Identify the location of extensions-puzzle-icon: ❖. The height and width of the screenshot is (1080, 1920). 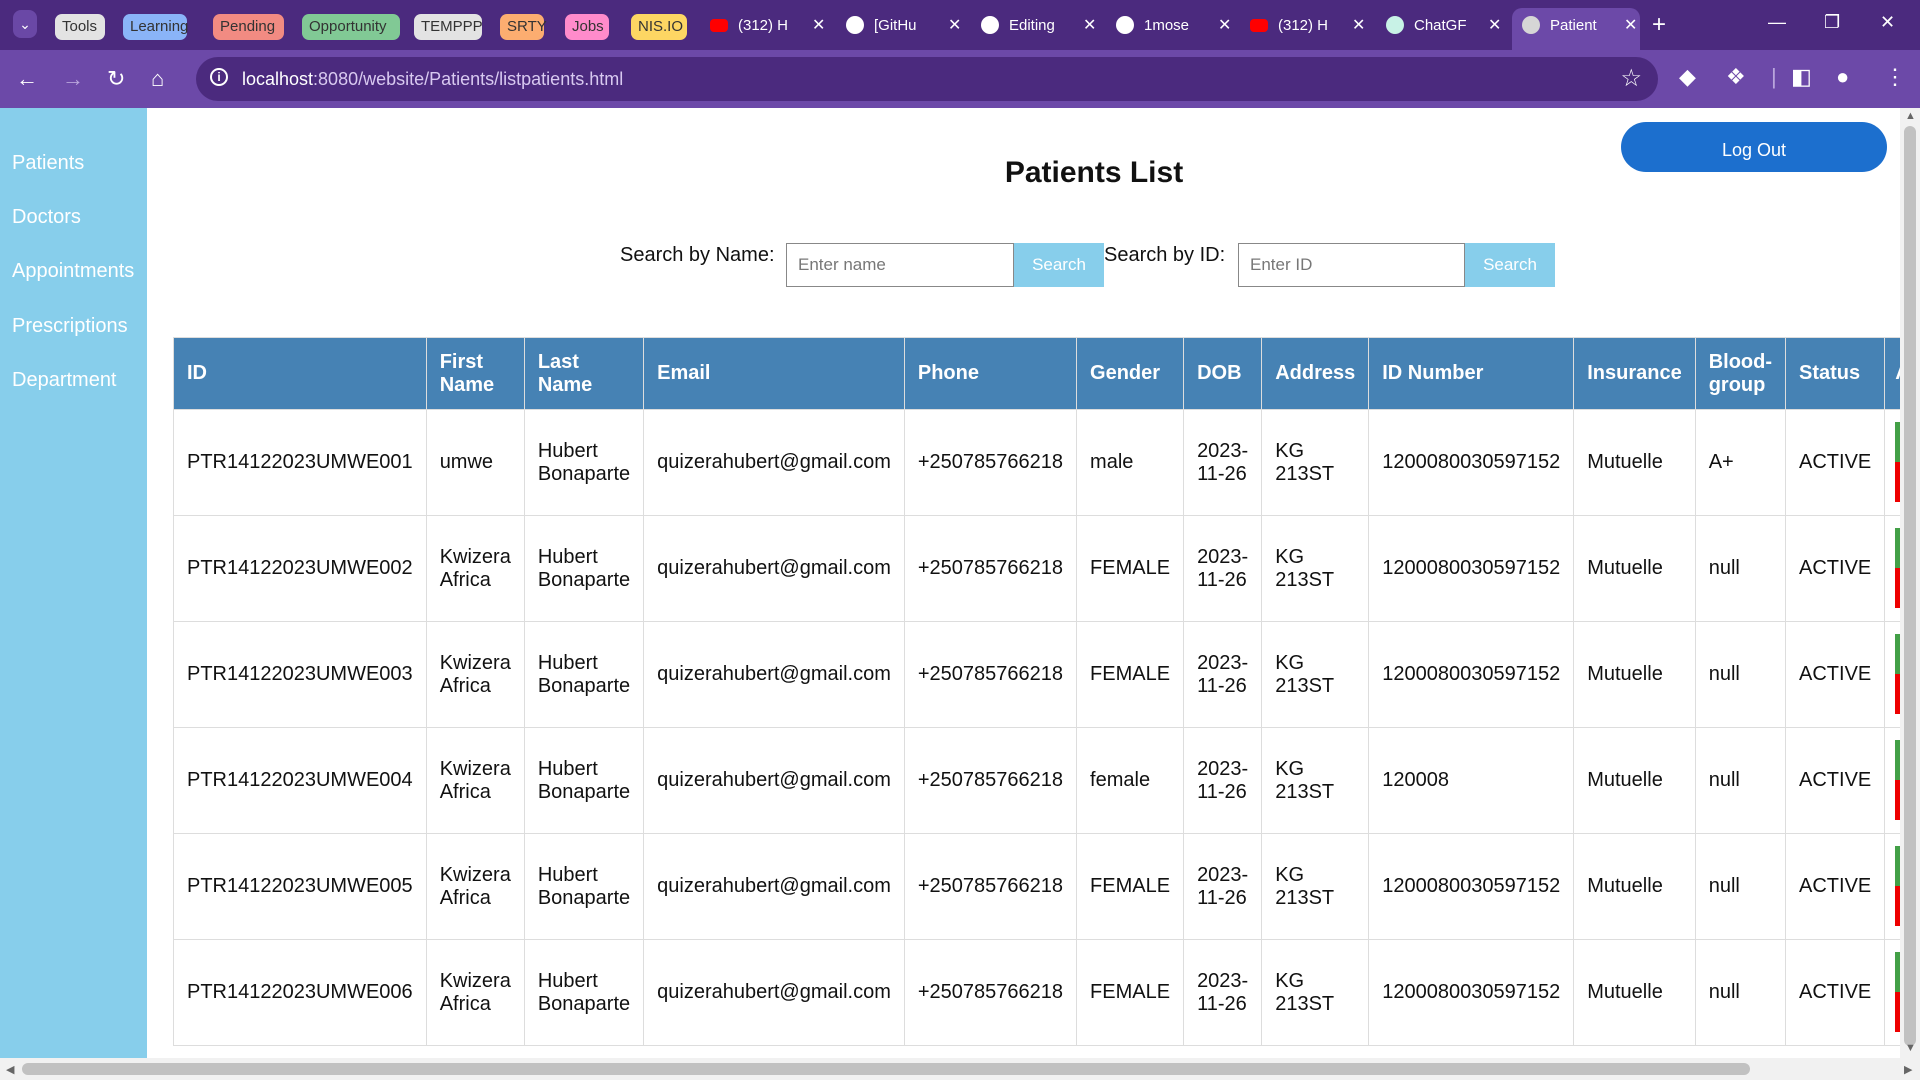
(1736, 77).